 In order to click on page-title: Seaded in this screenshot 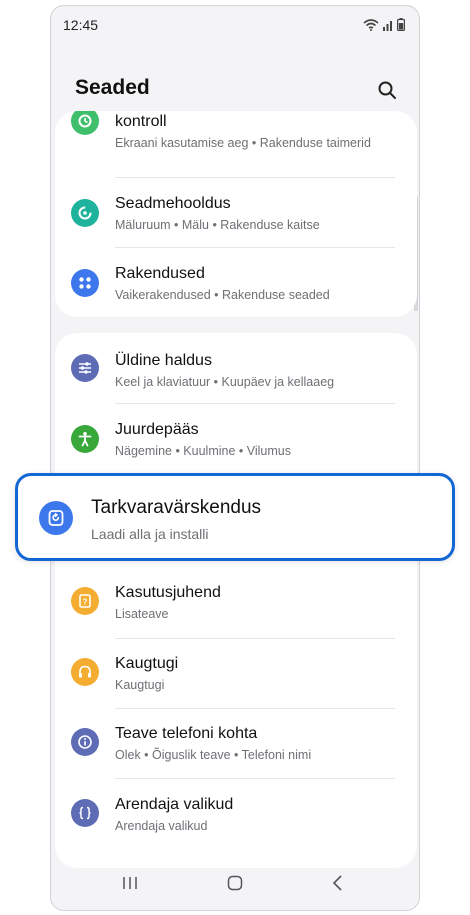, I will do `click(112, 87)`.